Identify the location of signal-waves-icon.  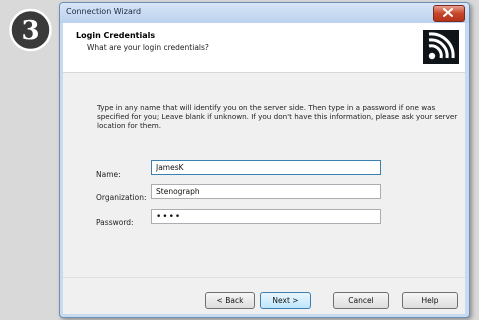
(441, 46).